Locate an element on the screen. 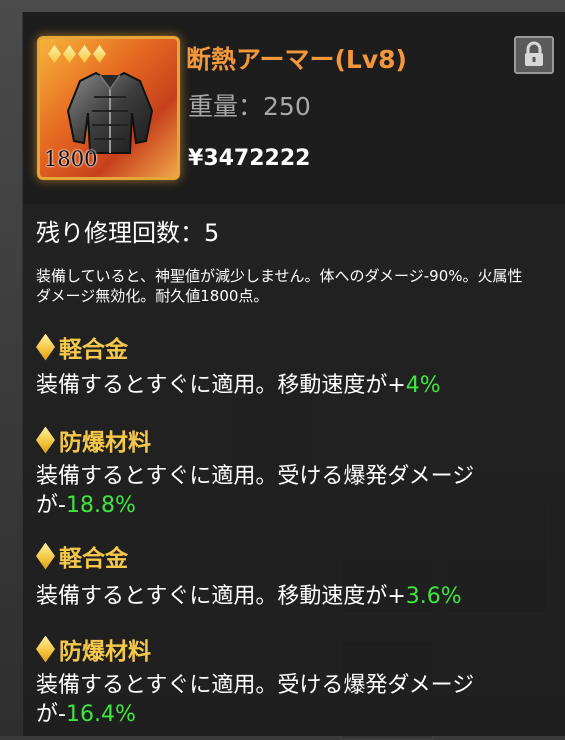  effect-value: 3.6% is located at coordinates (433, 596).